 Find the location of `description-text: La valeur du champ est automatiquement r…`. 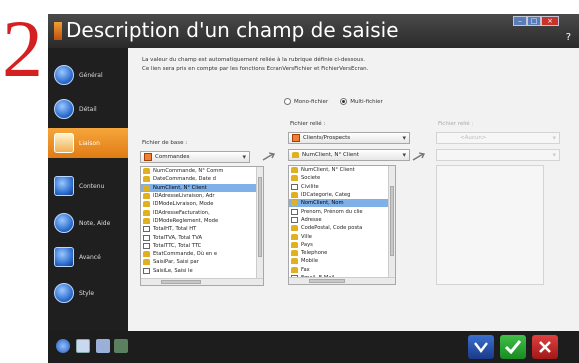

description-text: La valeur du champ est automatiquement r… is located at coordinates (255, 65).